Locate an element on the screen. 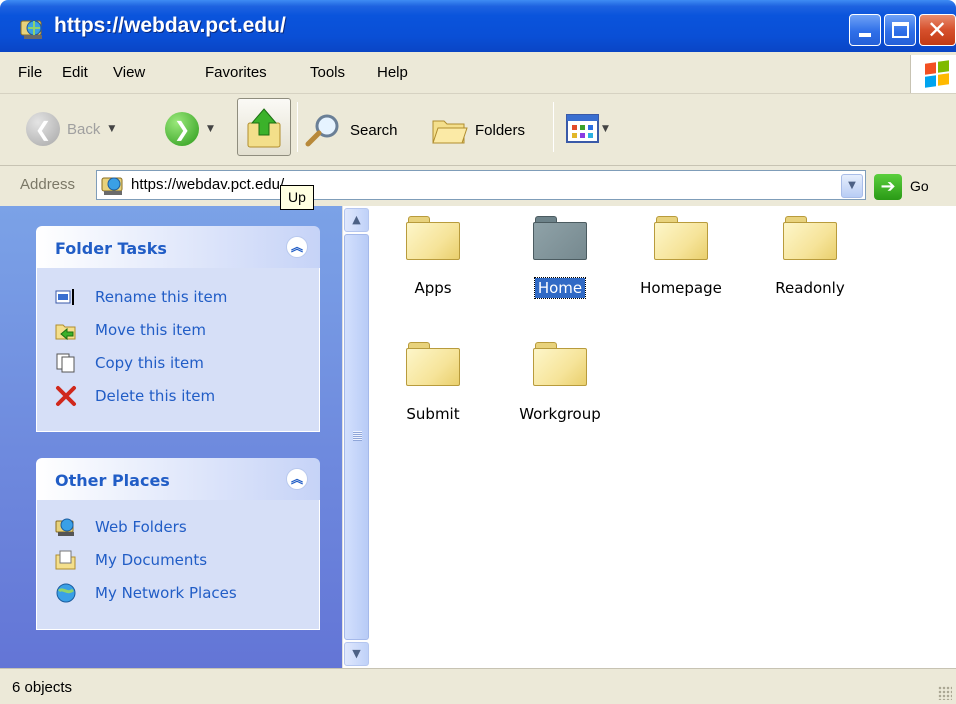  task-delete-label: Delete this item is located at coordinates (155, 396).